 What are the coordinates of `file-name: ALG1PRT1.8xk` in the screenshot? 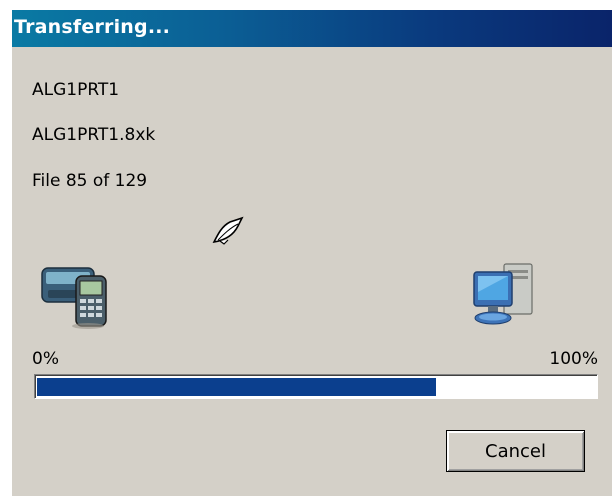 It's located at (94, 135).